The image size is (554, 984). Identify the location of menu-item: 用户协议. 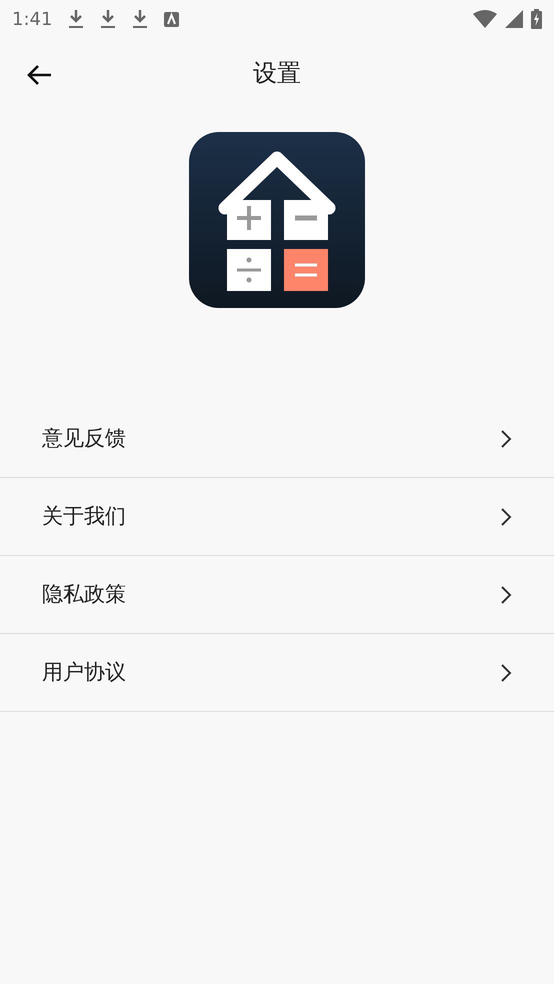
(277, 673).